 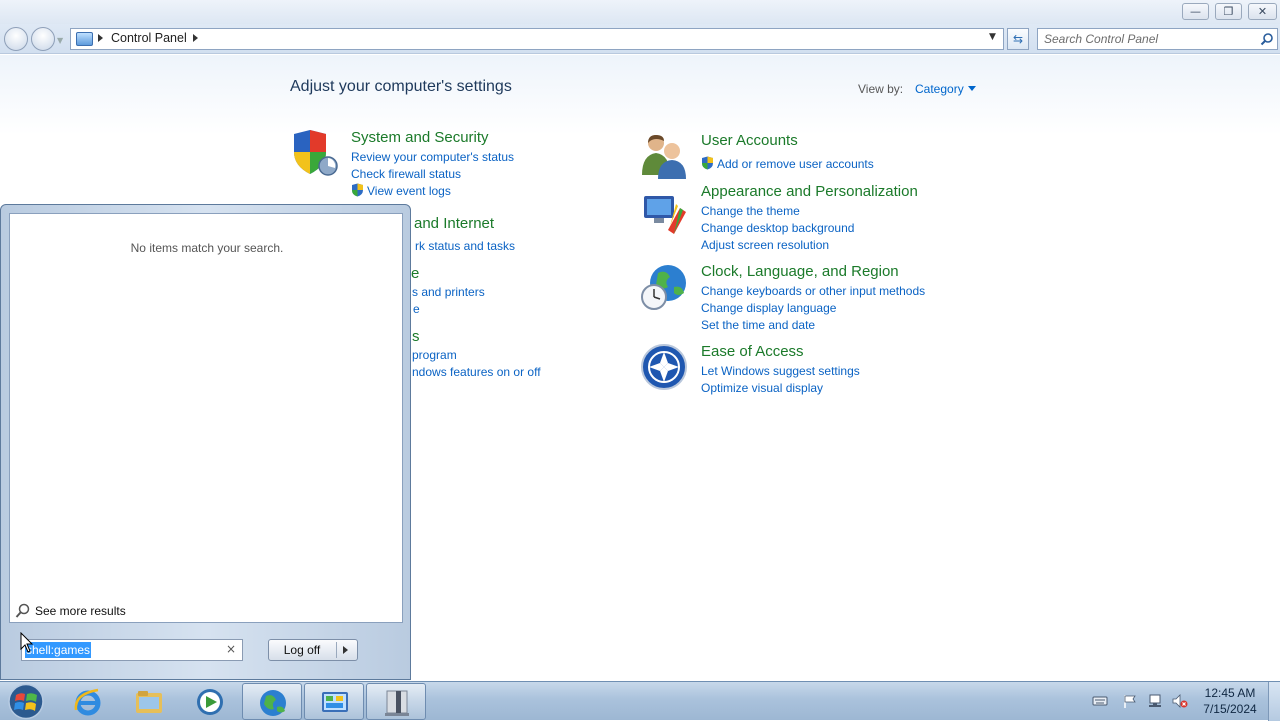 What do you see at coordinates (80, 611) in the screenshot?
I see `see-more-label: See more results` at bounding box center [80, 611].